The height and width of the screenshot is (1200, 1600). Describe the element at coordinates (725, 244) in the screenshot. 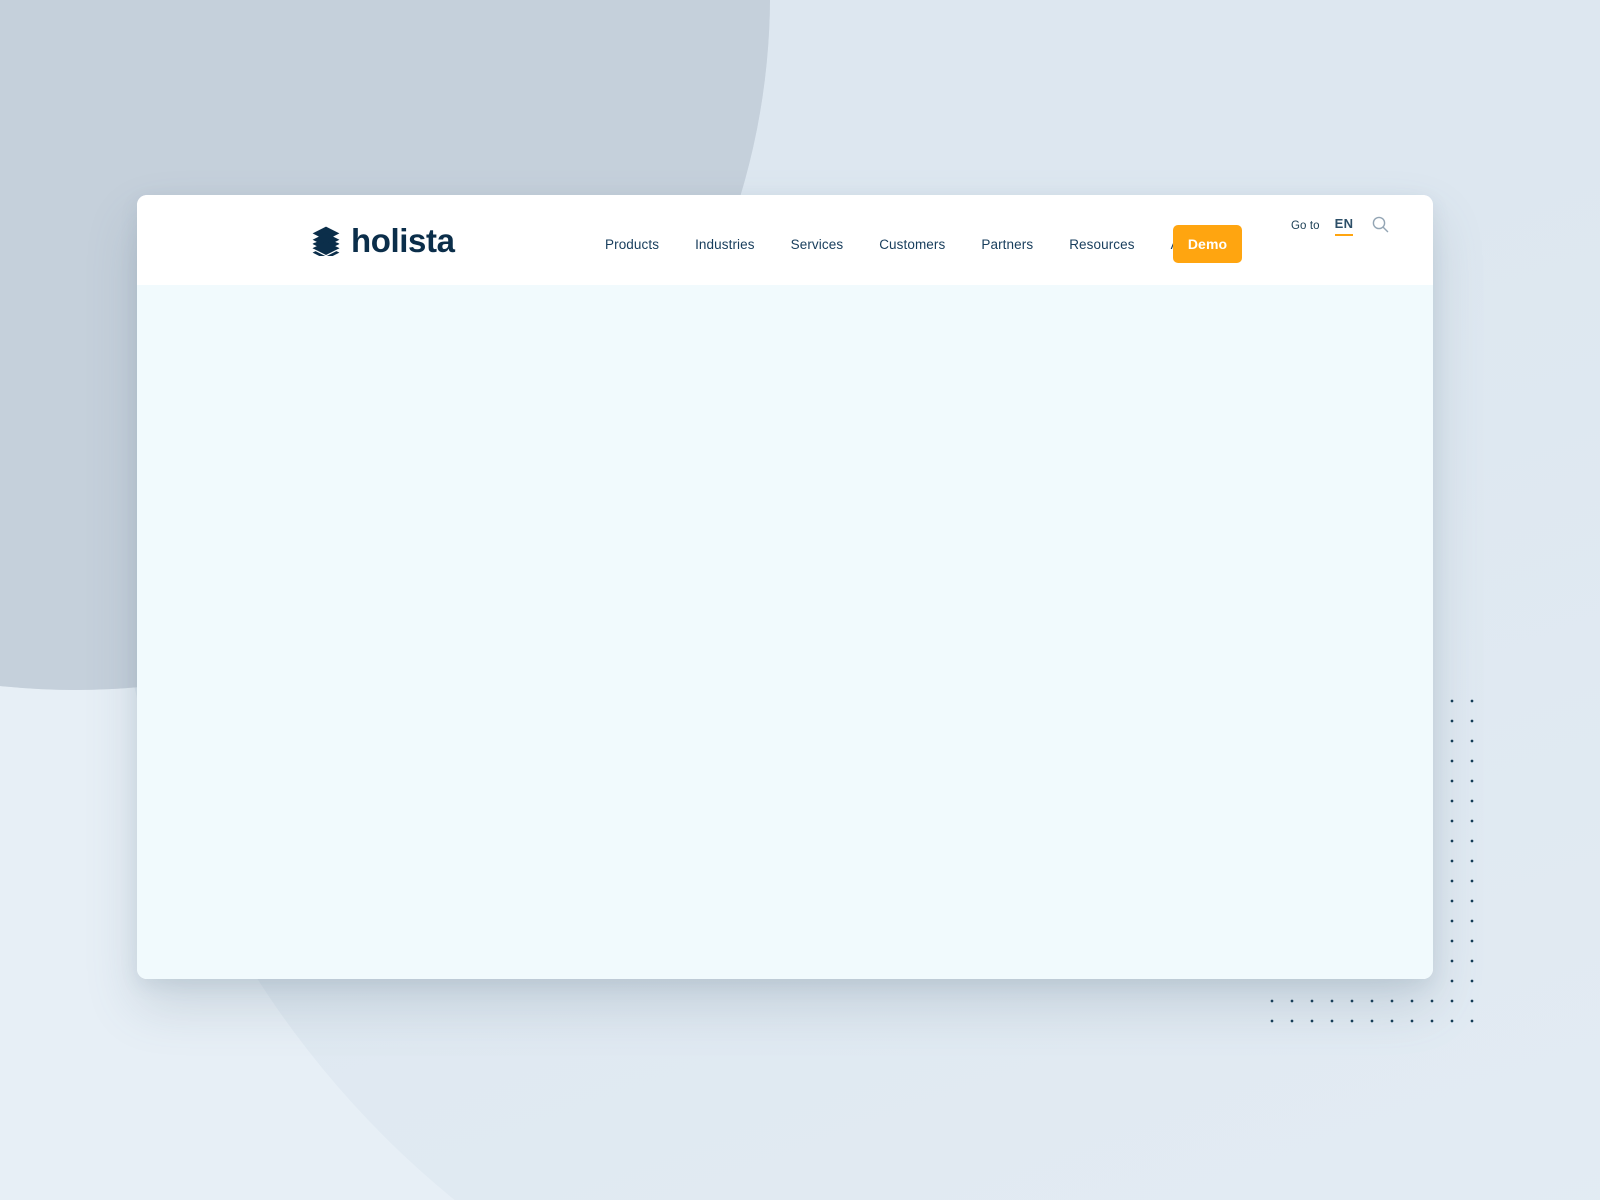

I see `nav-item-industries: Industries` at that location.